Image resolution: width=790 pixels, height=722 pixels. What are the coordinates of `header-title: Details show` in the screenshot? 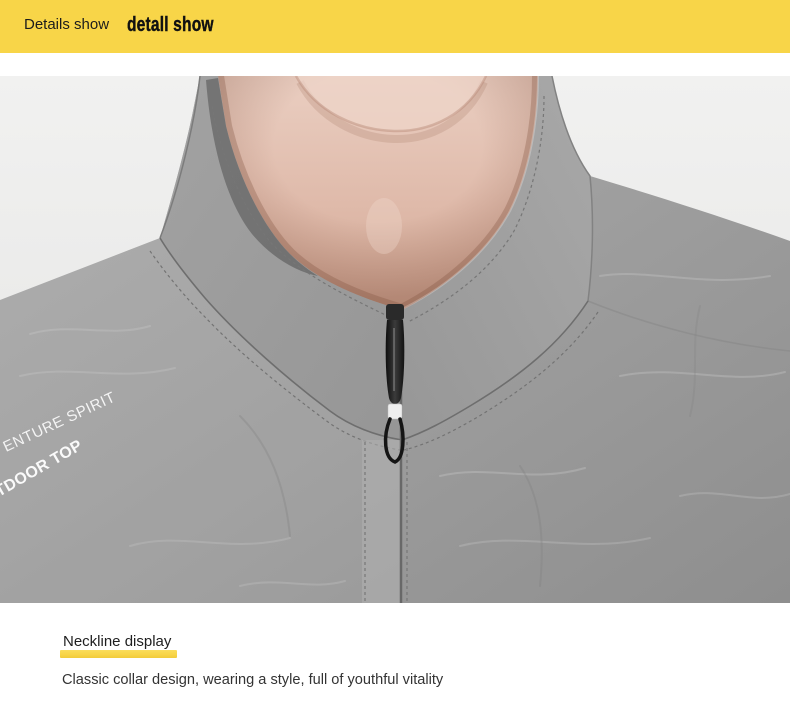 It's located at (67, 24).